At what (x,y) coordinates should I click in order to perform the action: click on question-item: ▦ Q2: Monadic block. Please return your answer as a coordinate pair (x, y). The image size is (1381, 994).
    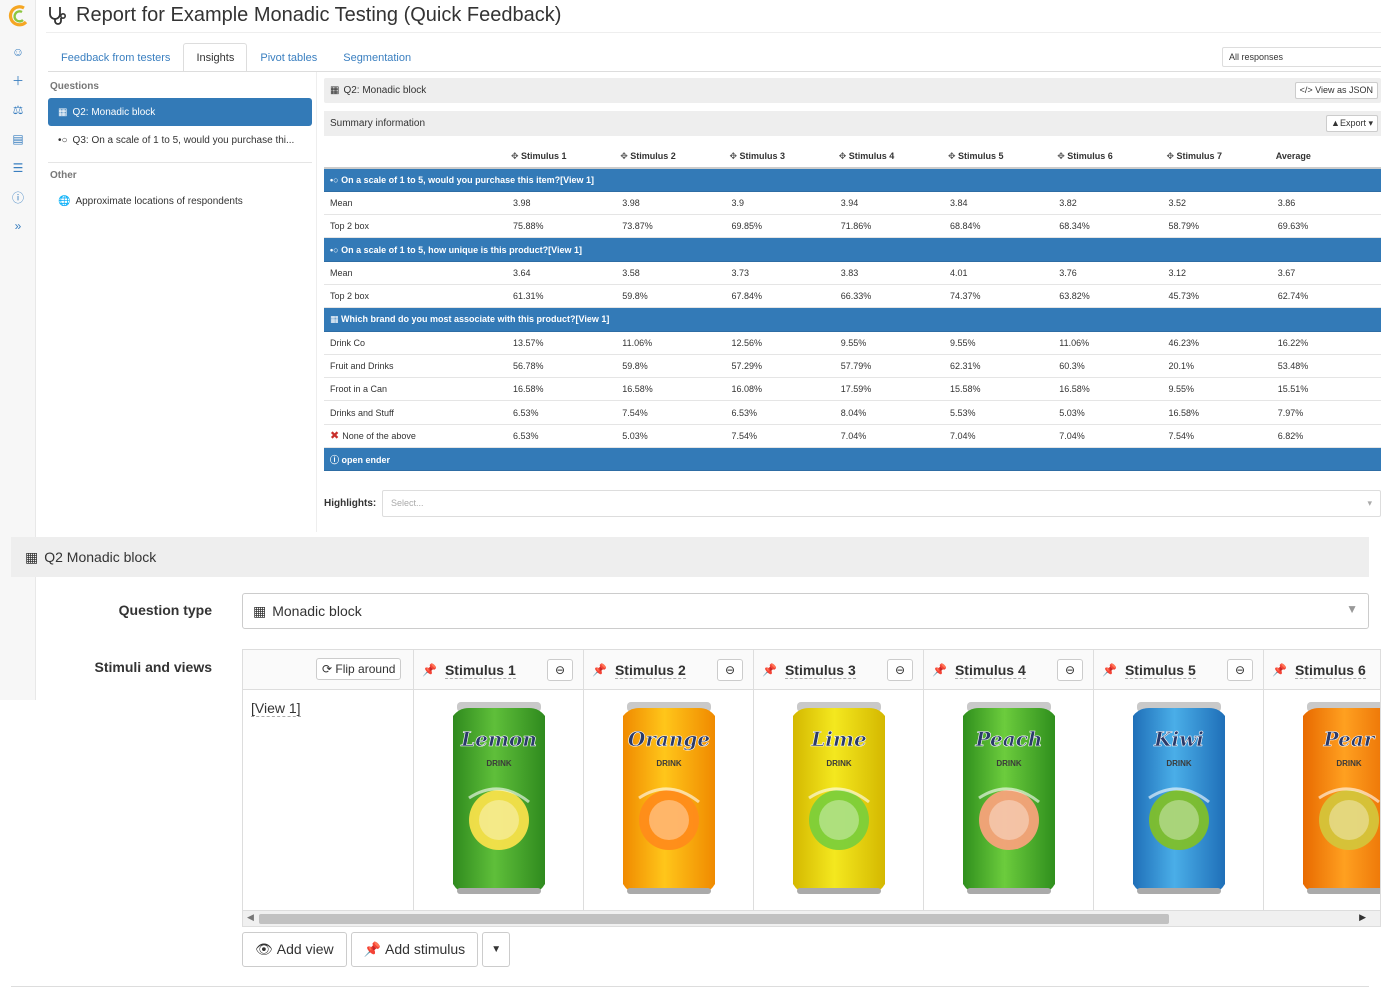
    Looking at the image, I should click on (180, 112).